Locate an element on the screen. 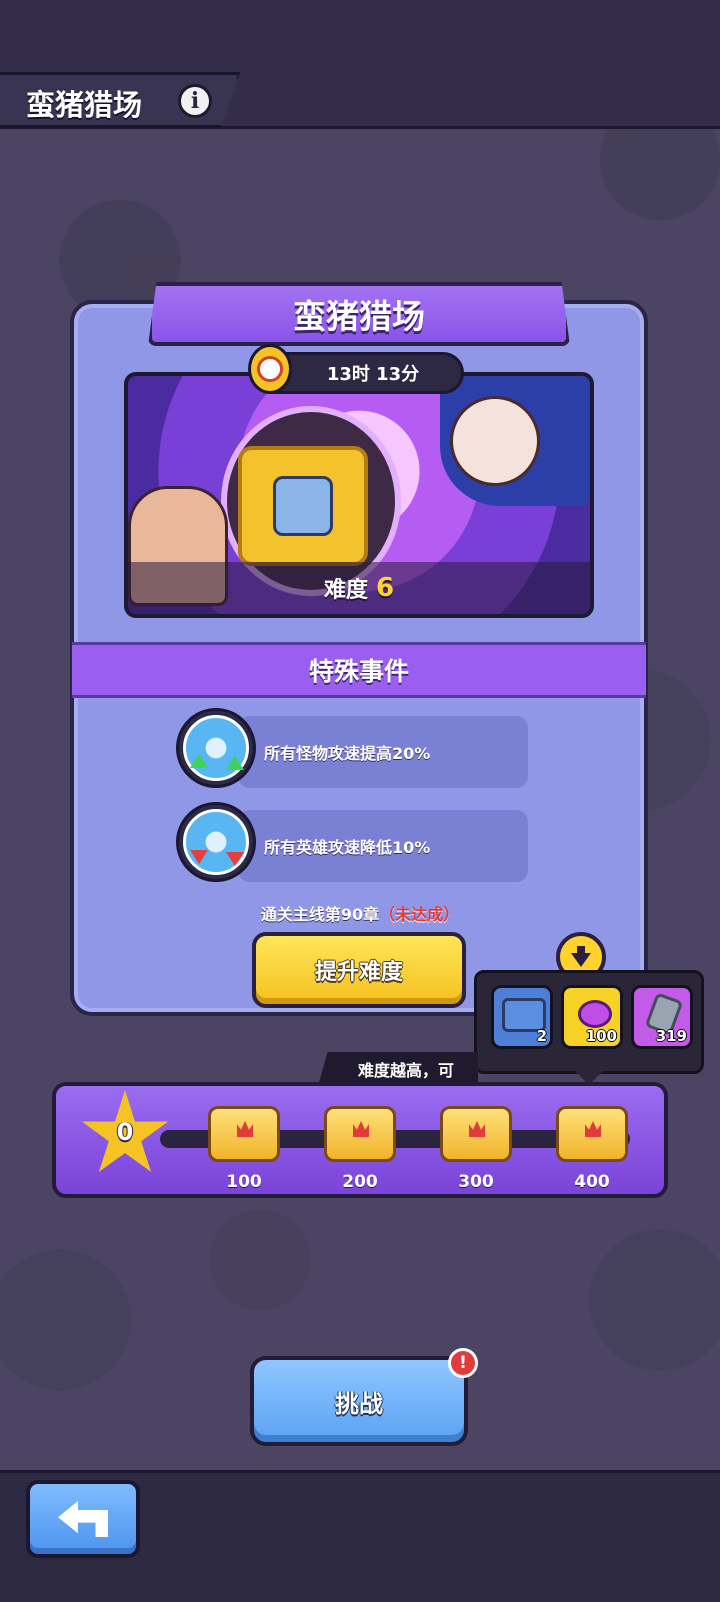 This screenshot has height=1602, width=720. event-row: 所有英雄攻速降低10% is located at coordinates (383, 846).